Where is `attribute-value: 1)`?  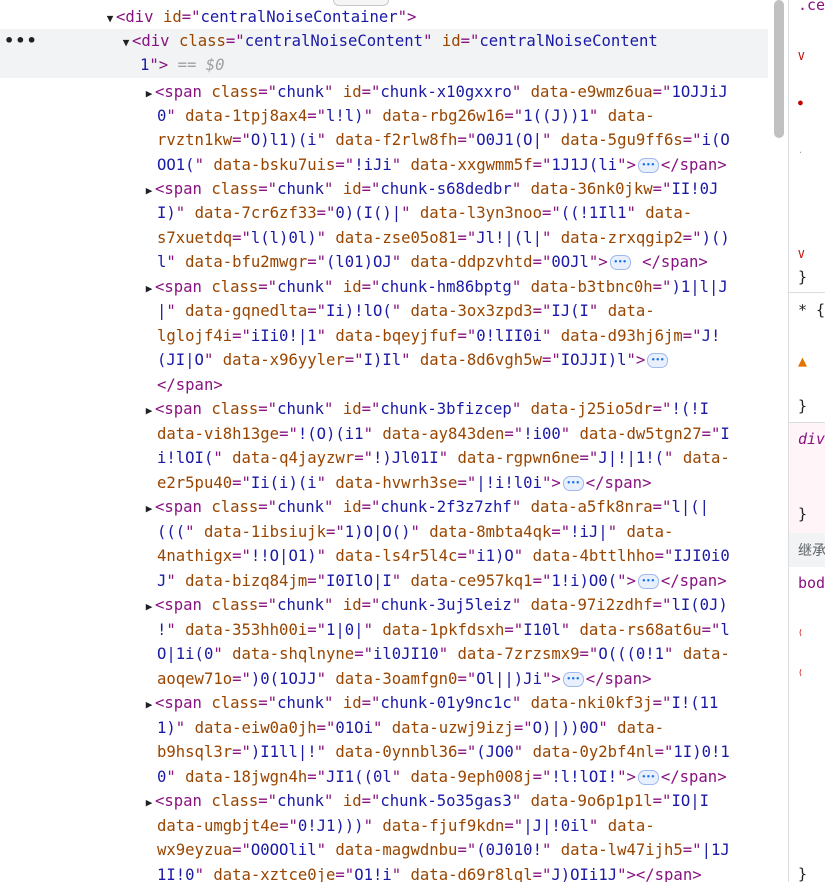
attribute-value: 1) is located at coordinates (166, 728).